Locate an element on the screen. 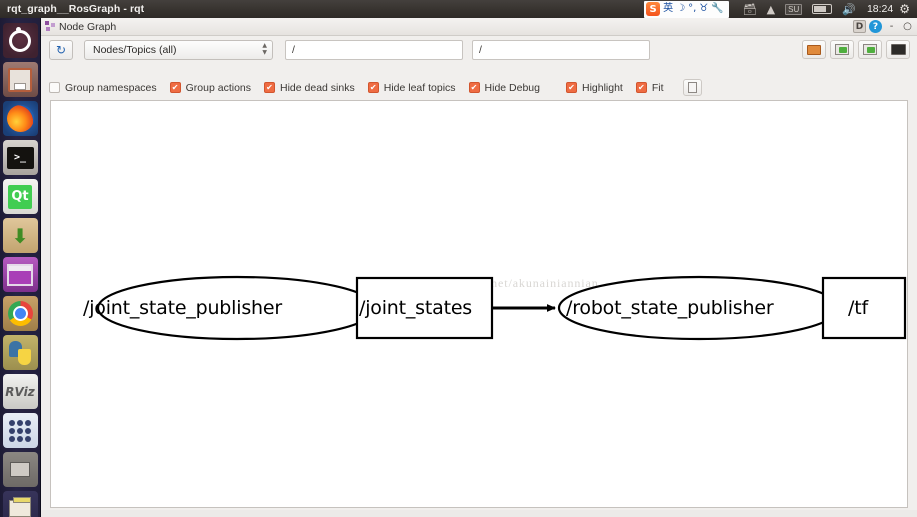 This screenshot has height=517, width=917. gear-icon: ⚙ is located at coordinates (904, 9).